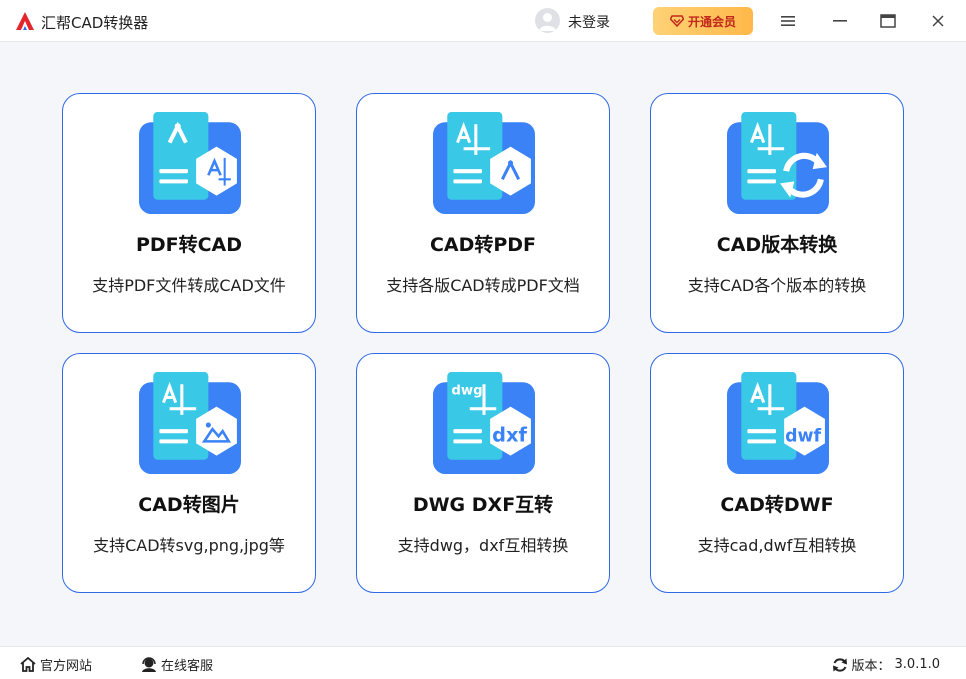 Image resolution: width=966 pixels, height=679 pixels. What do you see at coordinates (189, 285) in the screenshot?
I see `card-description: 支持PDF文件转成CAD文件` at bounding box center [189, 285].